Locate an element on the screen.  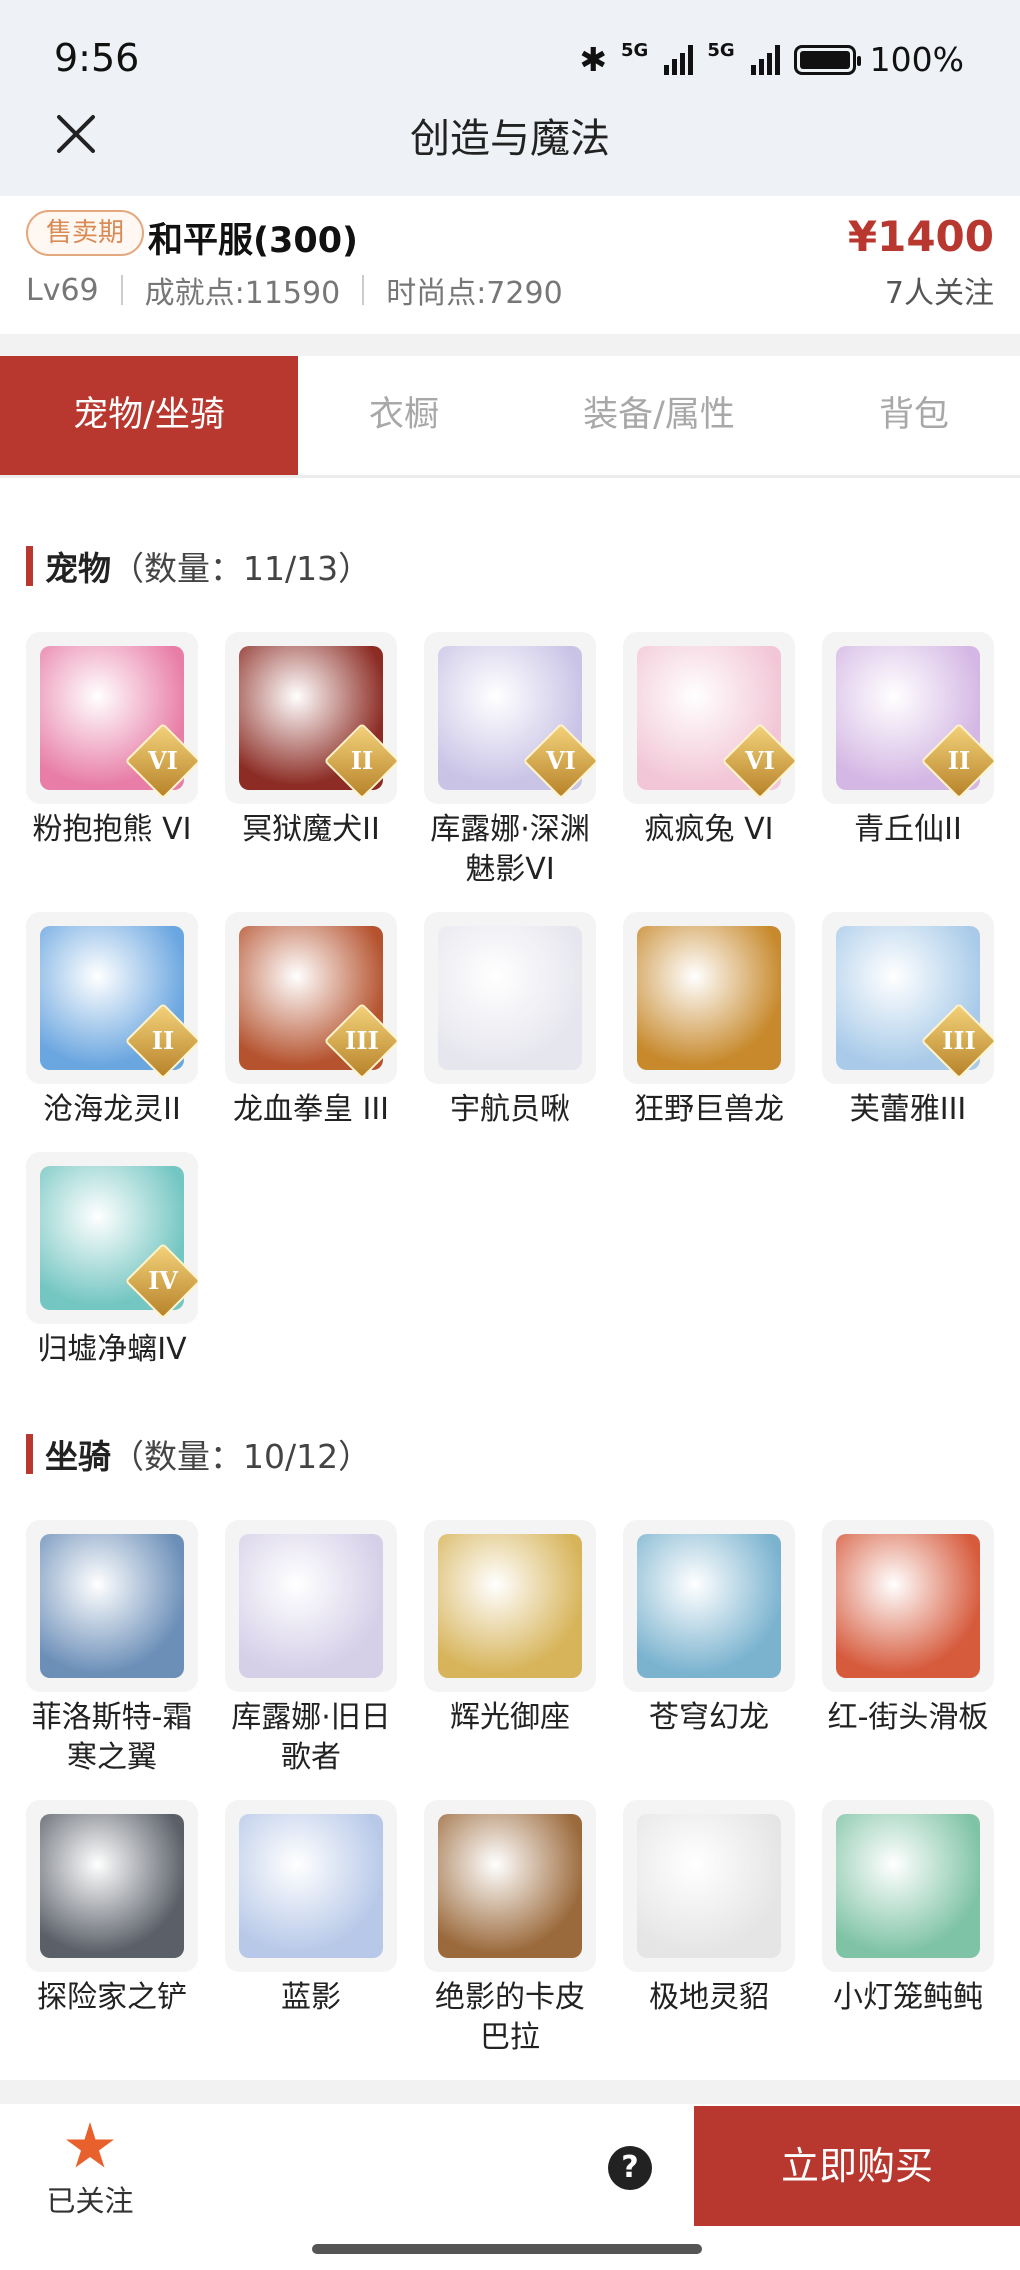
item-name: 宇航员啾 is located at coordinates (510, 1109).